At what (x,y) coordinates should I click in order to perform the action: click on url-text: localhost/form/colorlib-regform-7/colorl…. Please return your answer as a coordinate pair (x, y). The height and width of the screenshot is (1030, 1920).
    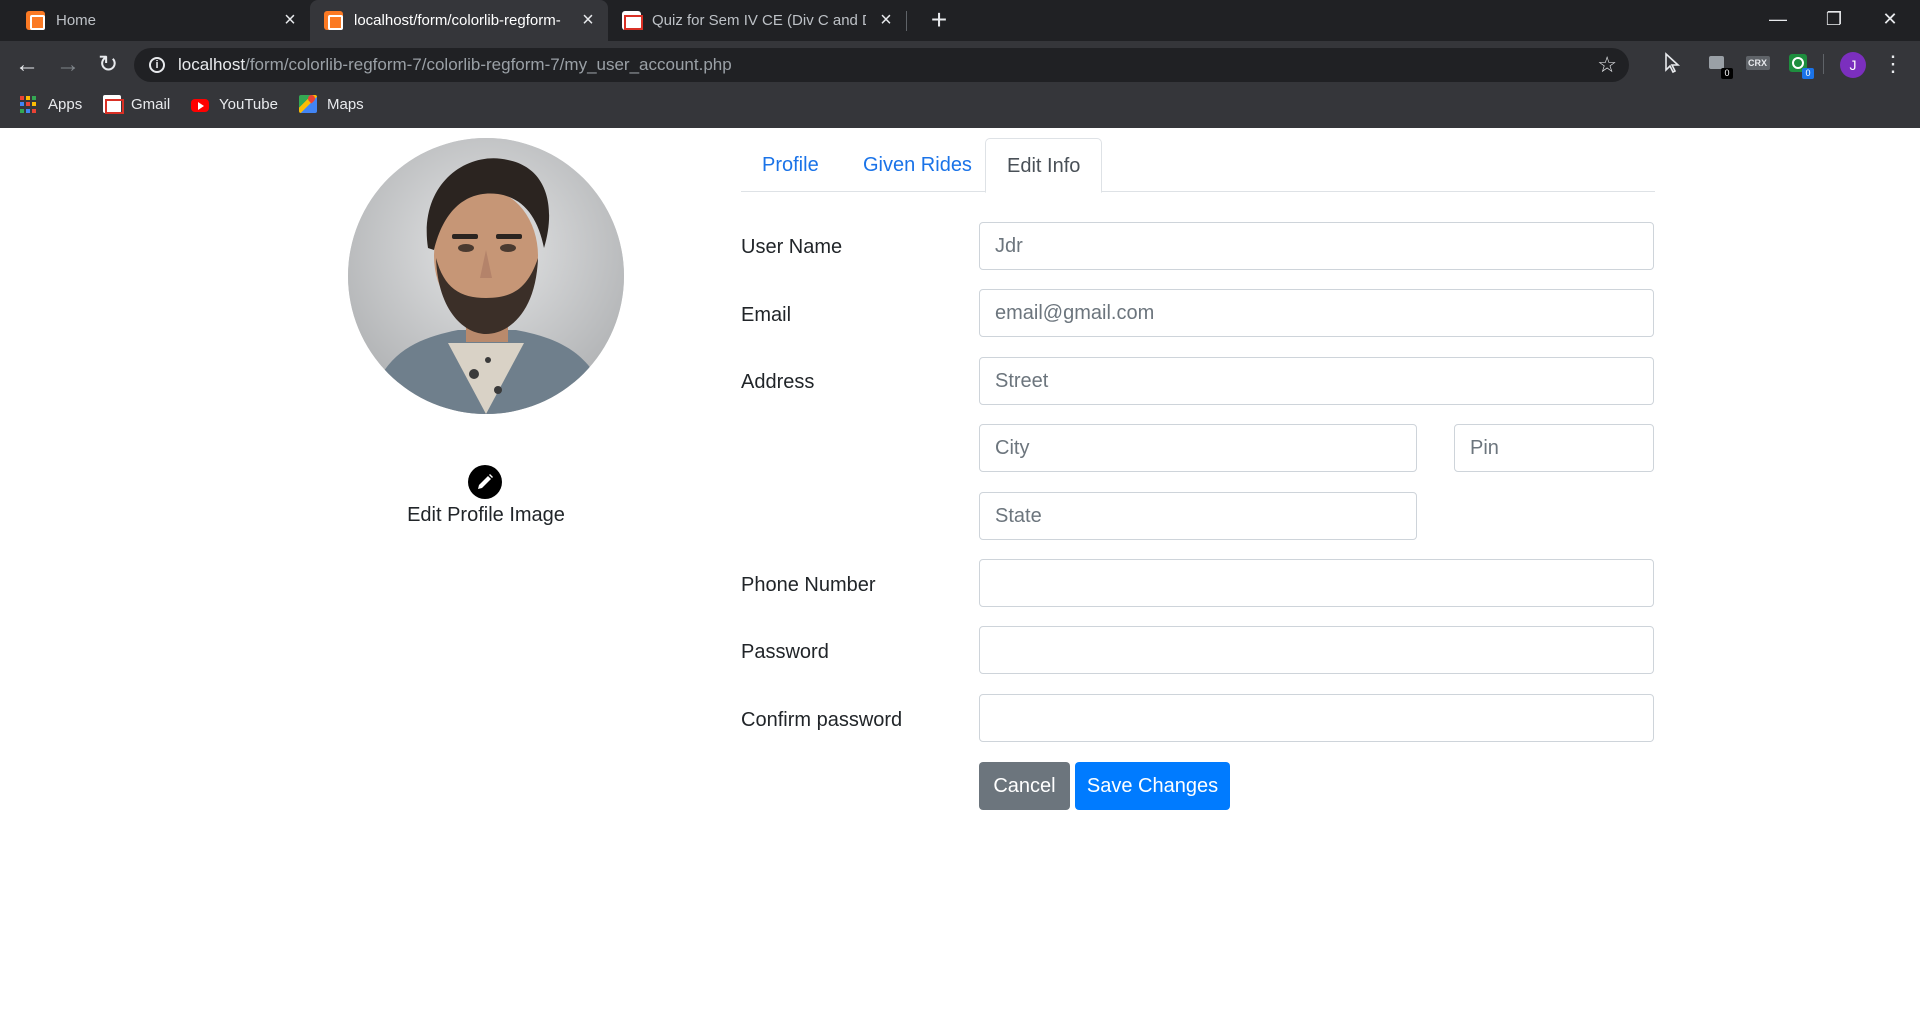
    Looking at the image, I should click on (455, 65).